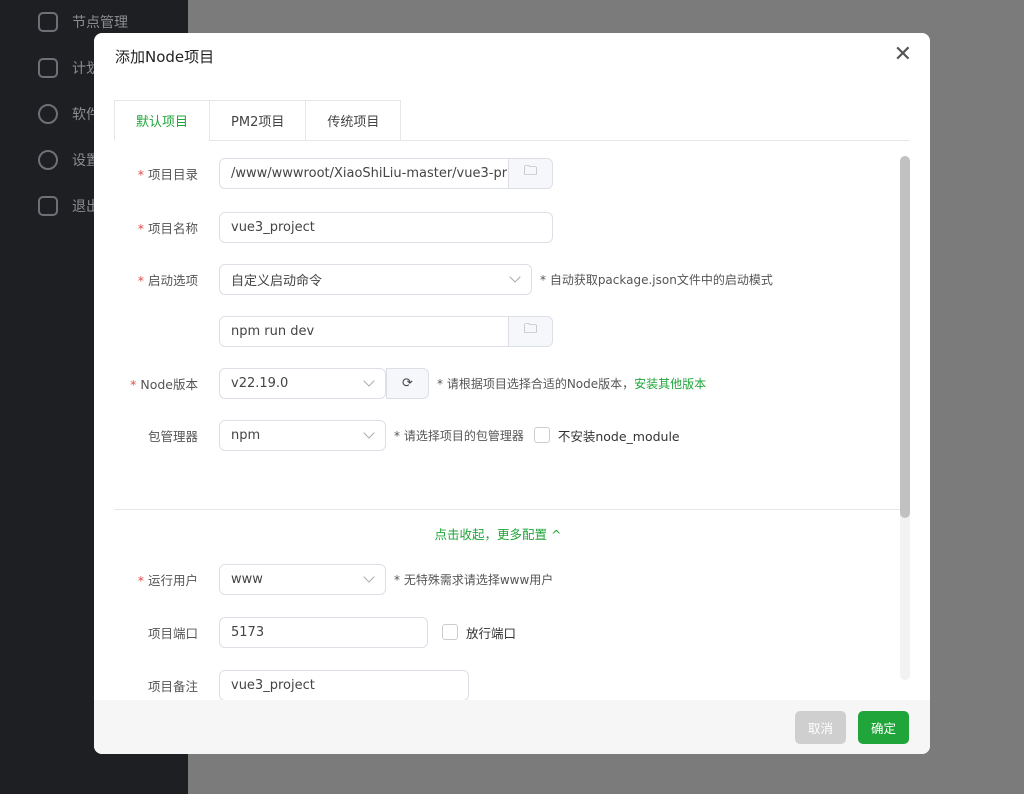 The height and width of the screenshot is (794, 1024). Describe the element at coordinates (670, 384) in the screenshot. I see `install-other-versions-link: 安装其他版本` at that location.